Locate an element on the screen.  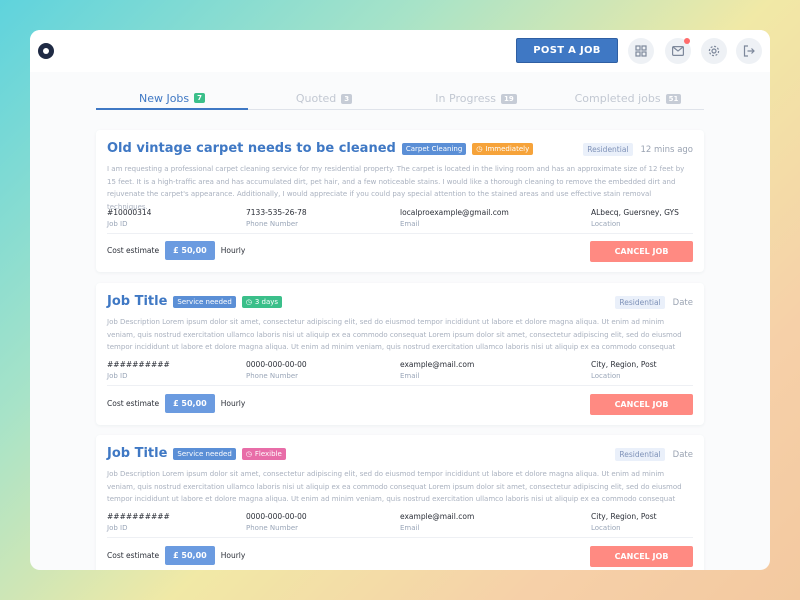
grid-icon is located at coordinates (641, 51).